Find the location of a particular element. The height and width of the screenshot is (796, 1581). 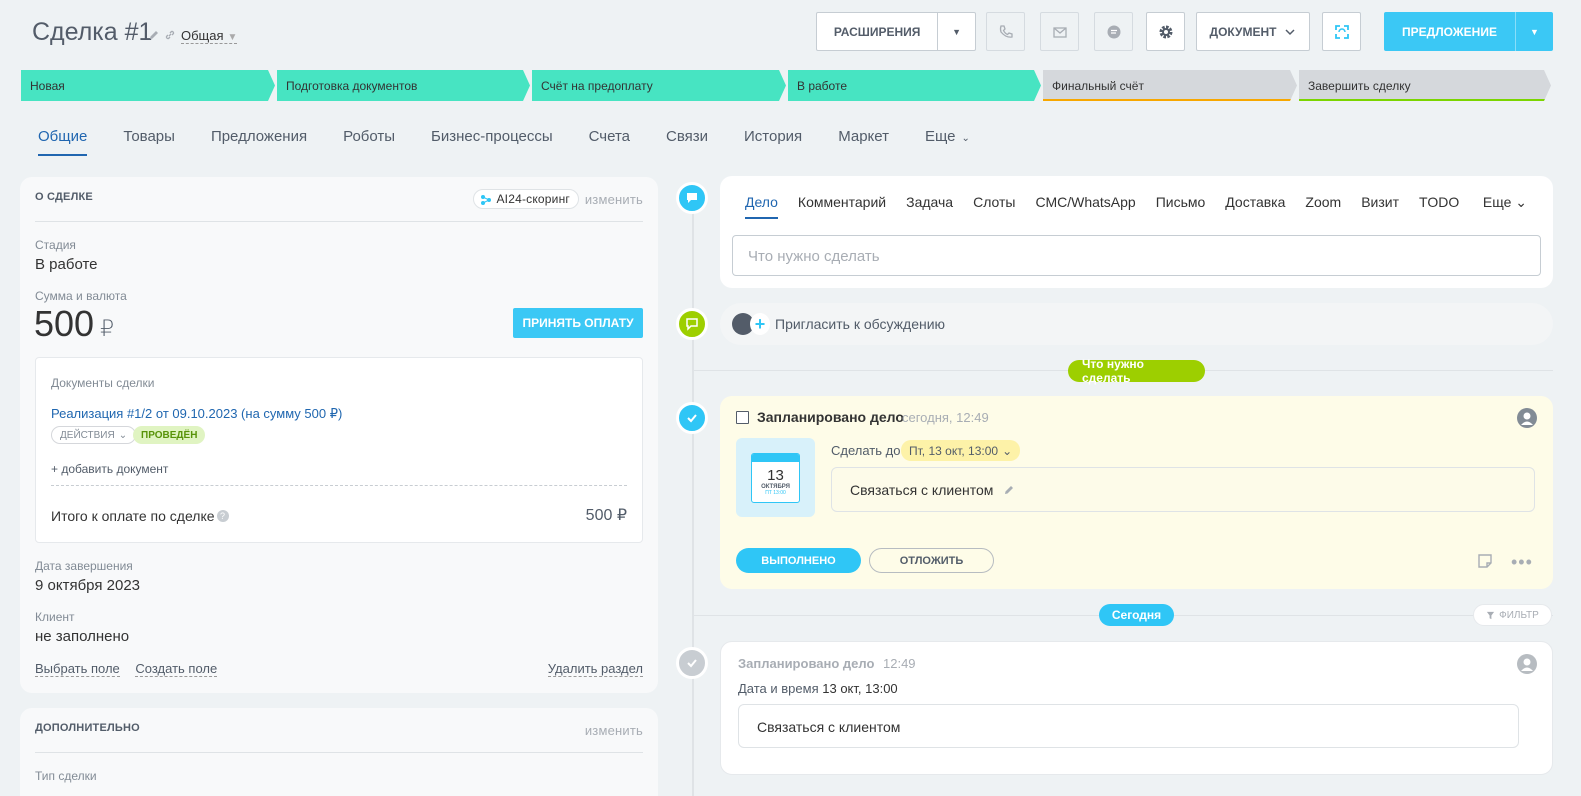

document-button: ДОКУМЕНТ is located at coordinates (1253, 31).